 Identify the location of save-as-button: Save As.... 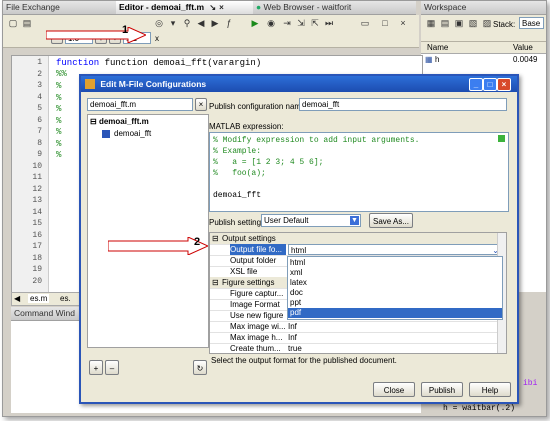
(391, 220).